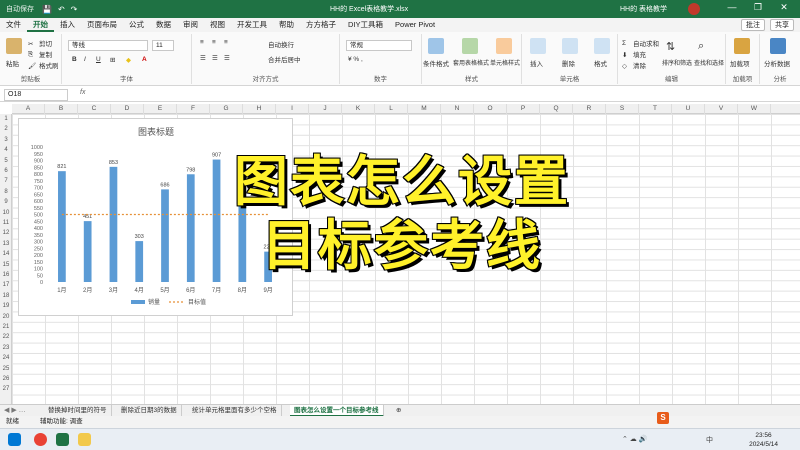  What do you see at coordinates (284, 59) in the screenshot?
I see `merge-center-button: 合并后居中` at bounding box center [284, 59].